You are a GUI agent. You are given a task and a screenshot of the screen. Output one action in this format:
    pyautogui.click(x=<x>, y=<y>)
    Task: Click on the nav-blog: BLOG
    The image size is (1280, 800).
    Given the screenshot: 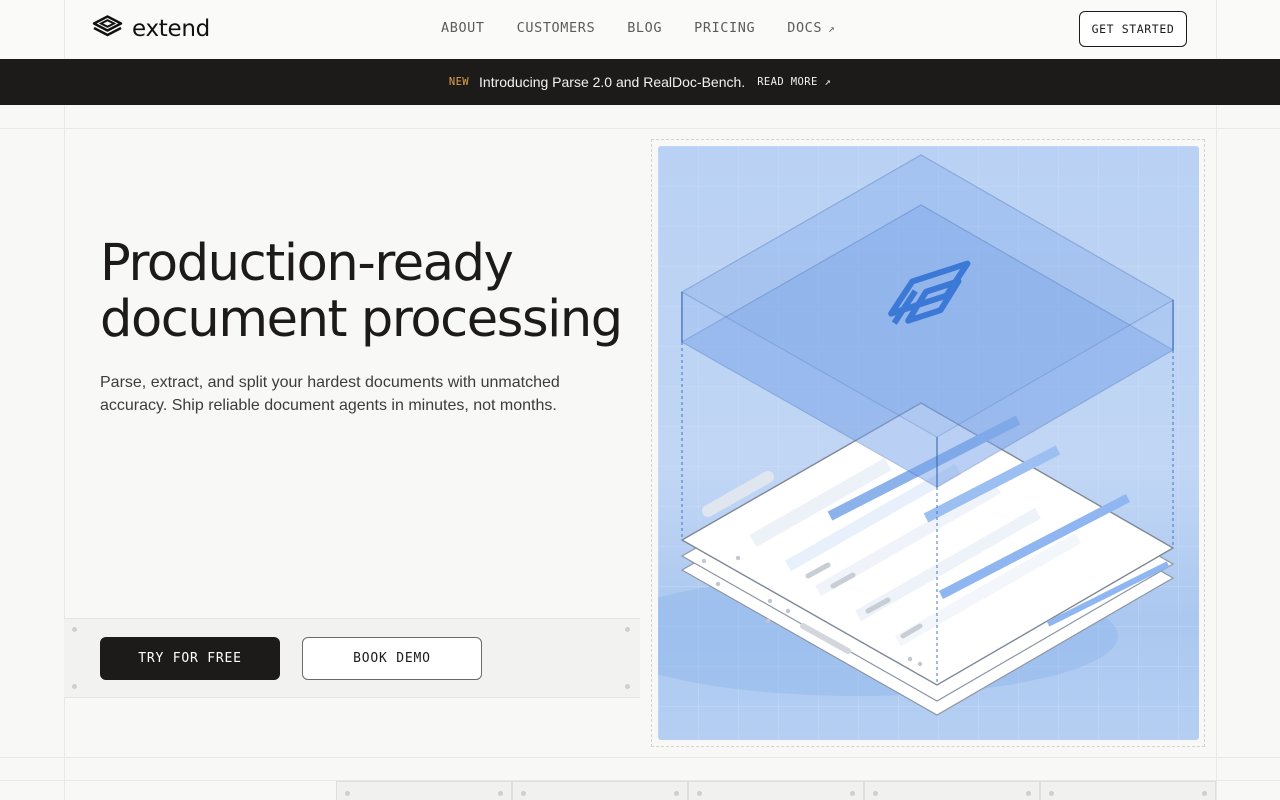 What is the action you would take?
    pyautogui.click(x=644, y=28)
    